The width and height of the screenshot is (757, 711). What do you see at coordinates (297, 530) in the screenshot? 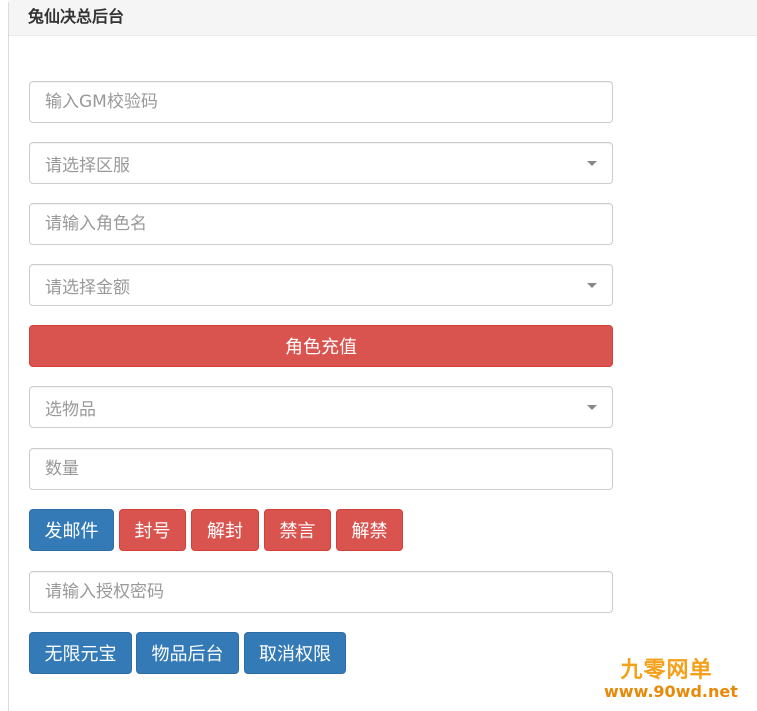
I see `mute-button: 禁言` at bounding box center [297, 530].